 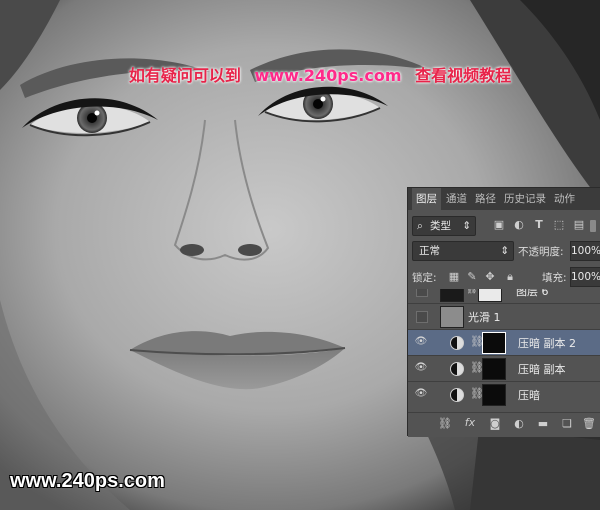 What do you see at coordinates (589, 423) in the screenshot?
I see `trash-icon: 🗑︎` at bounding box center [589, 423].